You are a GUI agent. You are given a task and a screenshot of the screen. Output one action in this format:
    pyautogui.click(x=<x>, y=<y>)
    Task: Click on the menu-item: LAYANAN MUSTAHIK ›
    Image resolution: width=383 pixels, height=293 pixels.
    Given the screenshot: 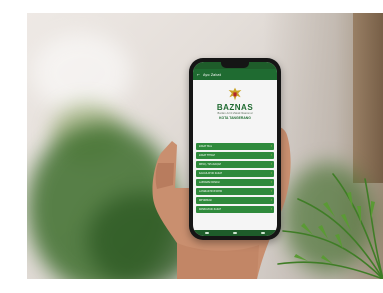 What is the action you would take?
    pyautogui.click(x=235, y=191)
    